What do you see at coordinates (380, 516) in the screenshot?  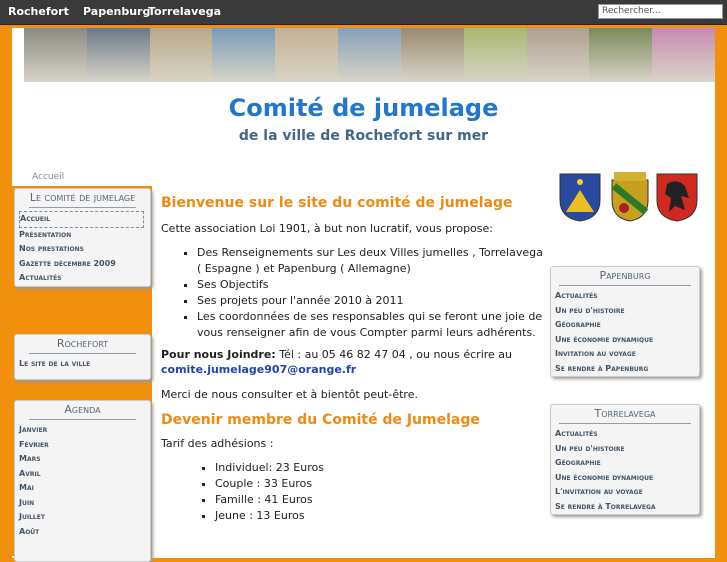 I see `list-item: Jeune : 13 Euros` at bounding box center [380, 516].